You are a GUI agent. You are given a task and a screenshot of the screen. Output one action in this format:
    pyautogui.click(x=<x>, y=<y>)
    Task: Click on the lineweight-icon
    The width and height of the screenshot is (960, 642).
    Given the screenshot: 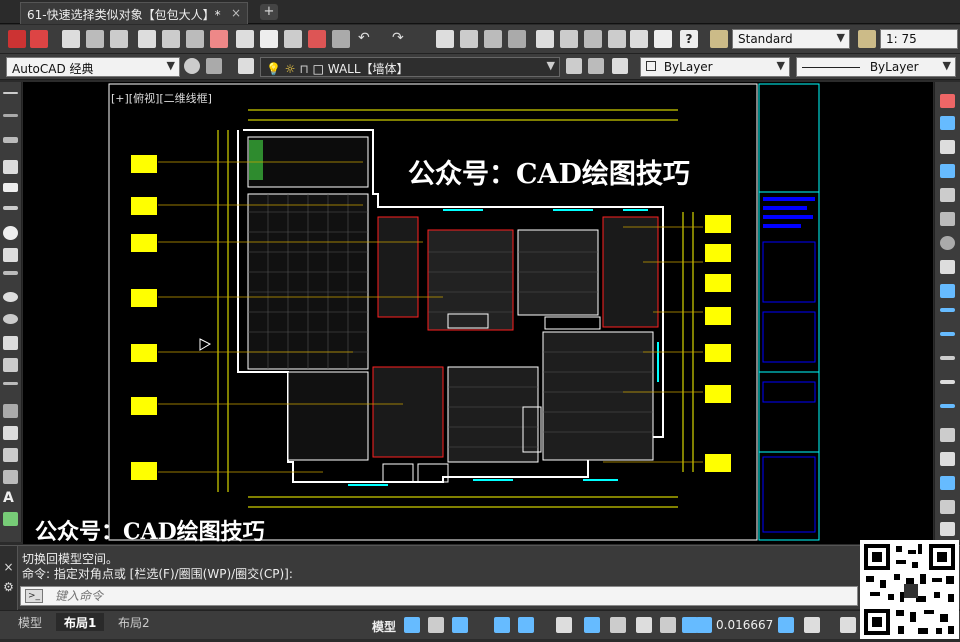 What is the action you would take?
    pyautogui.click(x=564, y=625)
    